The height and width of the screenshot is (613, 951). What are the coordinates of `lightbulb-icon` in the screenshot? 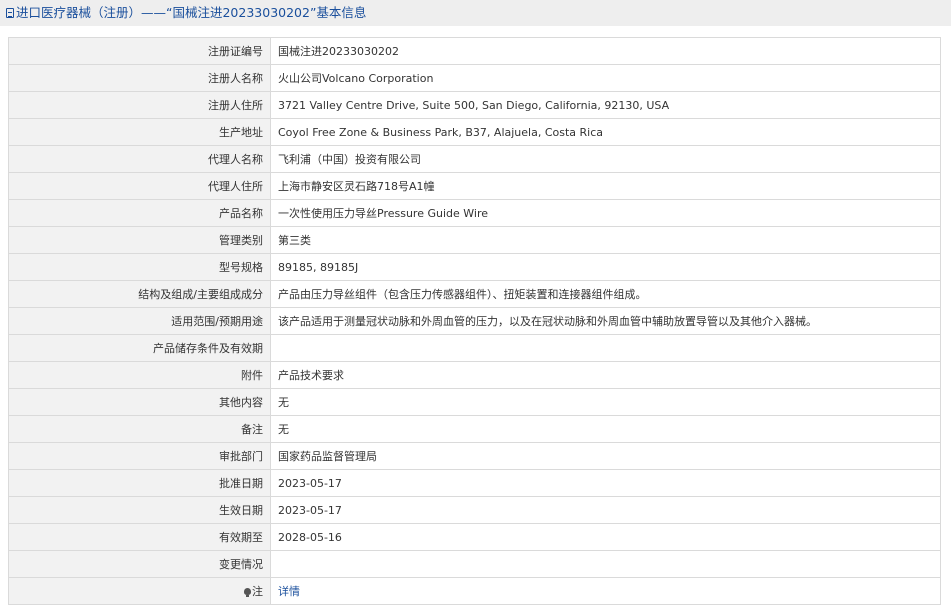 It's located at (247, 592).